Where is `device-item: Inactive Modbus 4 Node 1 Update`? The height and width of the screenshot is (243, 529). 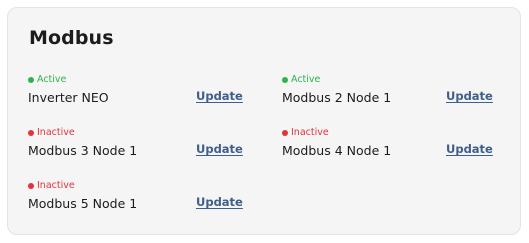
device-item: Inactive Modbus 4 Node 1 Update is located at coordinates (397, 147).